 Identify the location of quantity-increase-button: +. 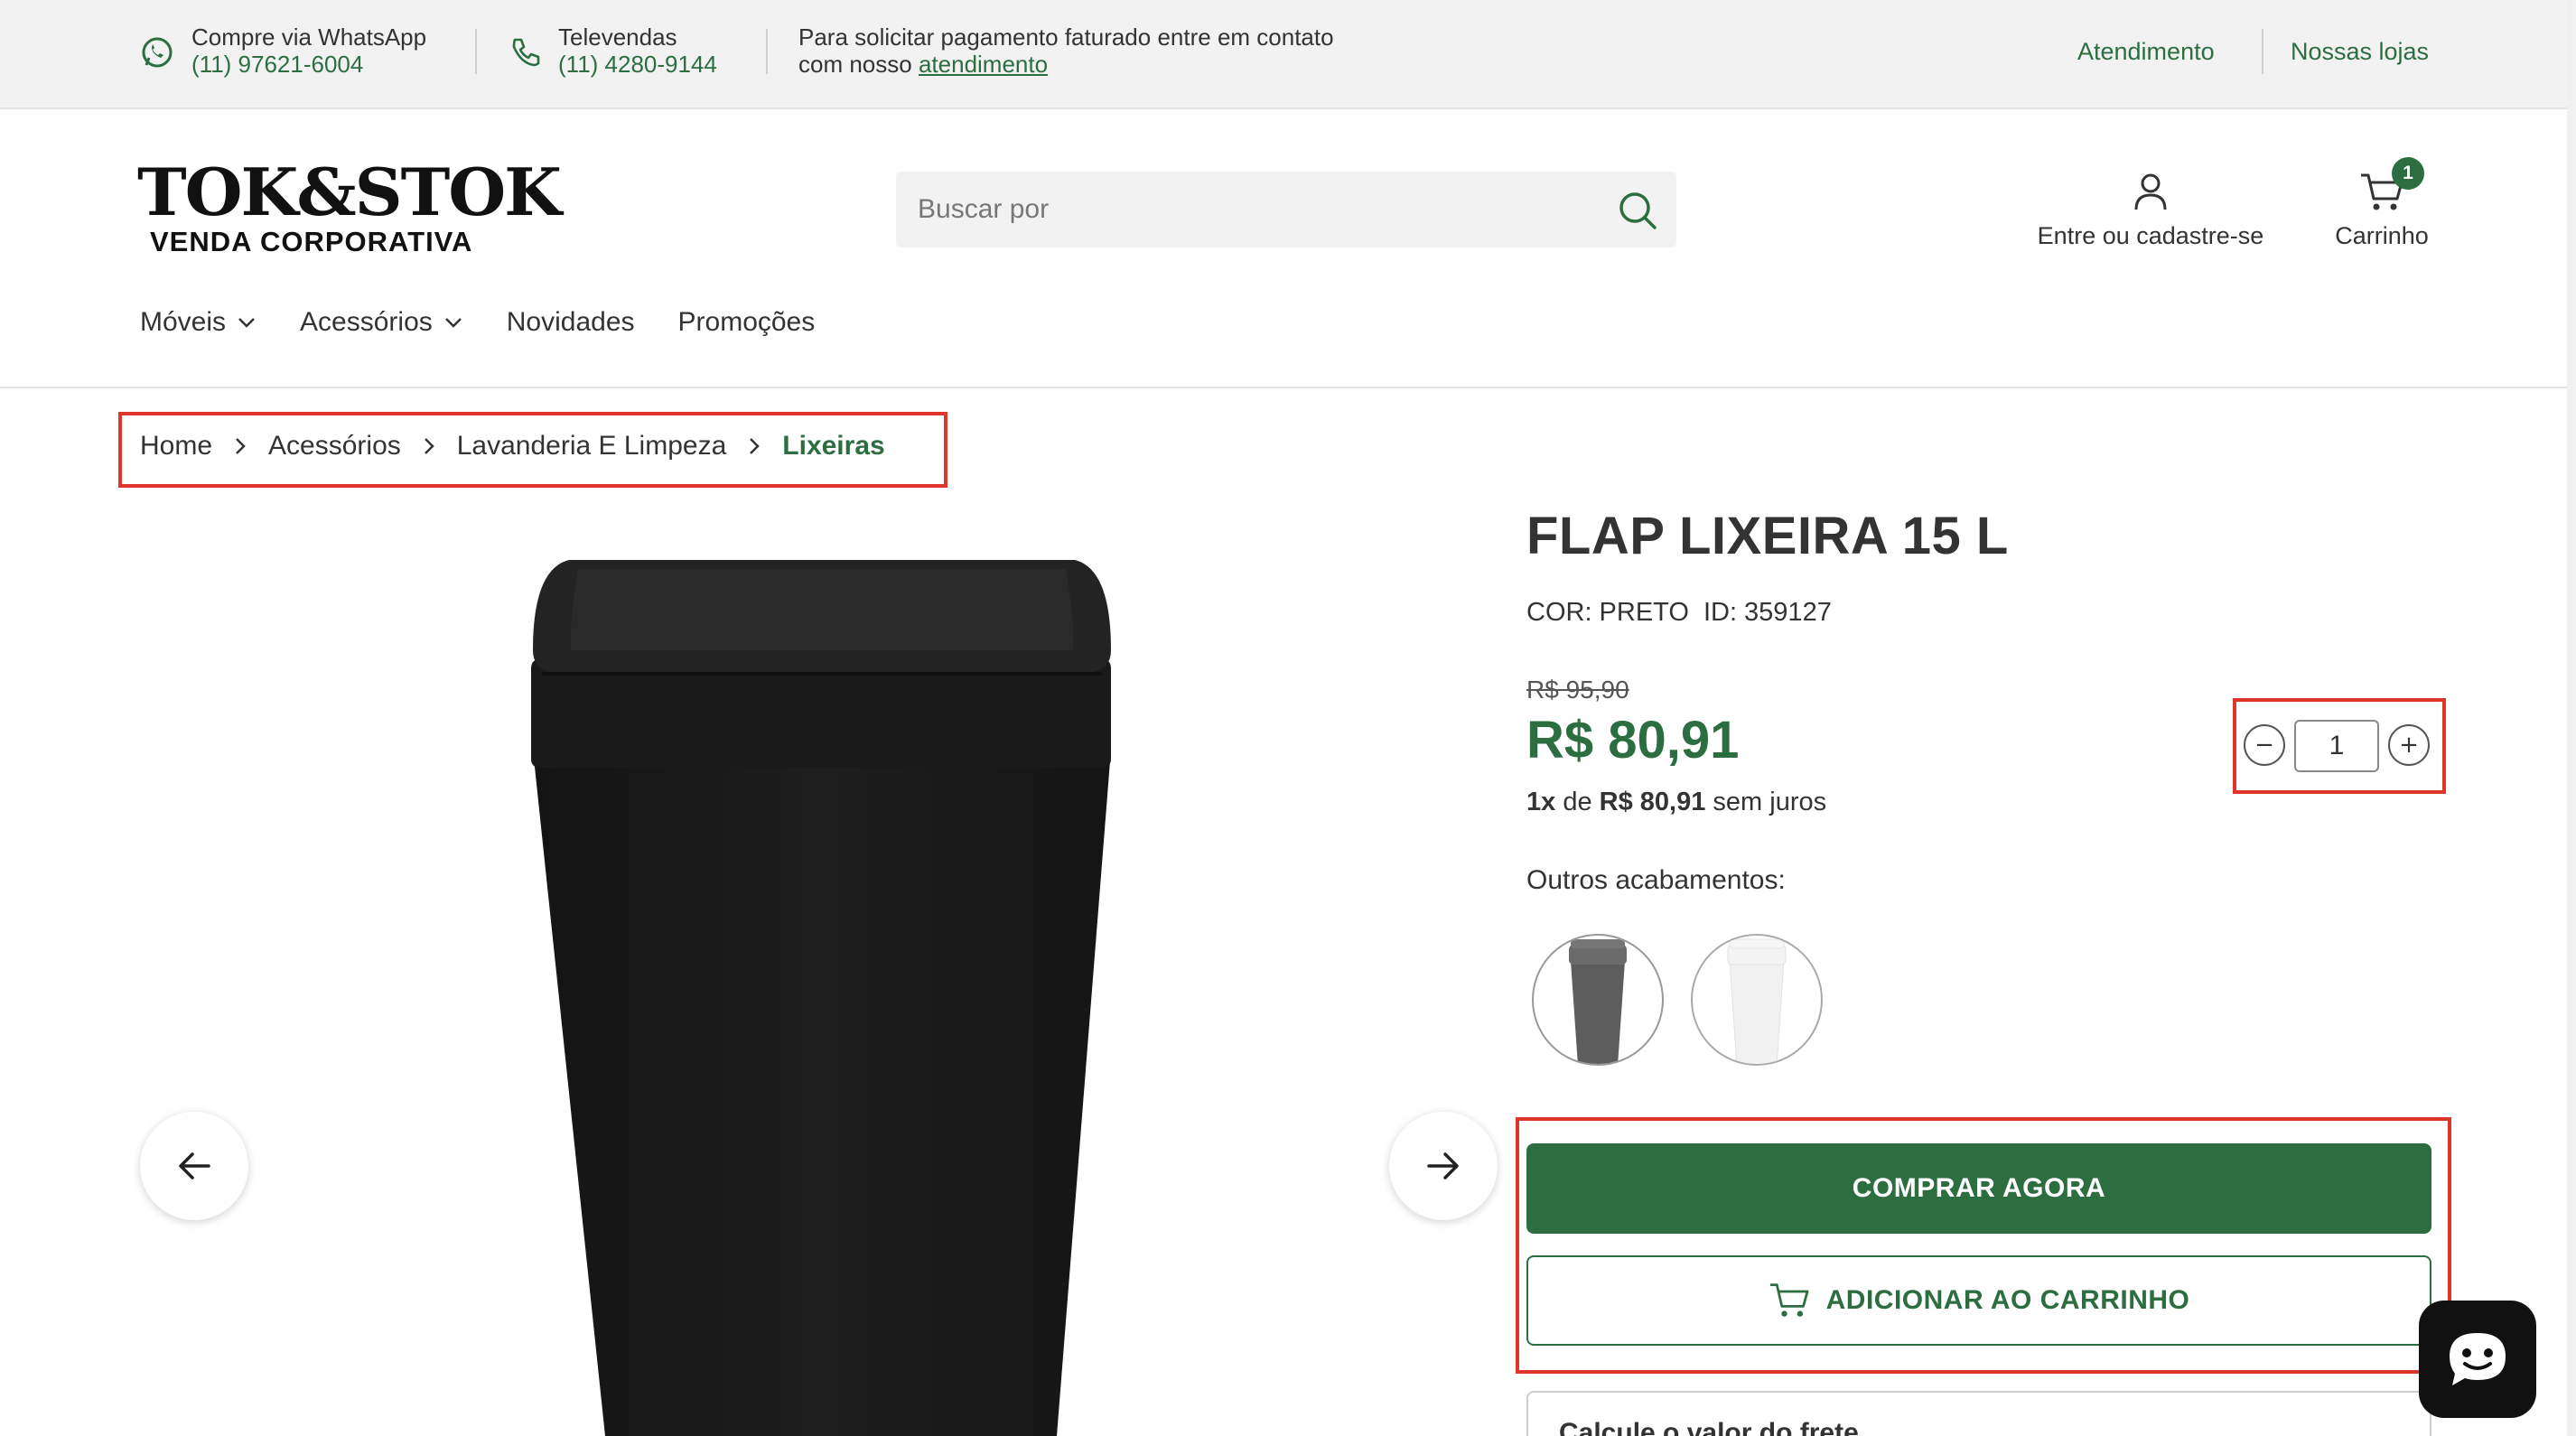
(2409, 745).